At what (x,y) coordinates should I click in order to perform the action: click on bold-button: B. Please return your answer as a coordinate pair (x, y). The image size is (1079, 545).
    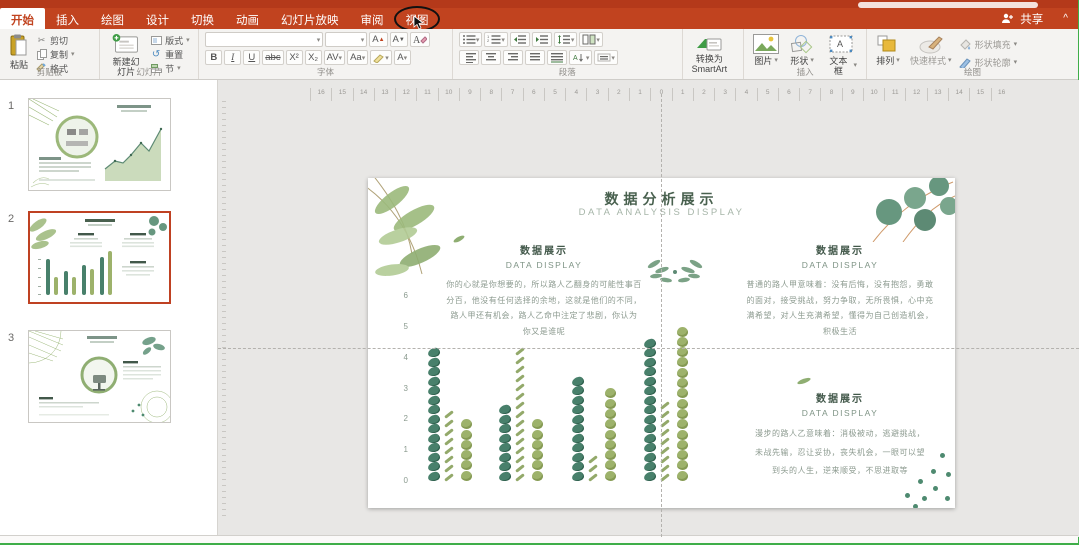
    Looking at the image, I should click on (214, 57).